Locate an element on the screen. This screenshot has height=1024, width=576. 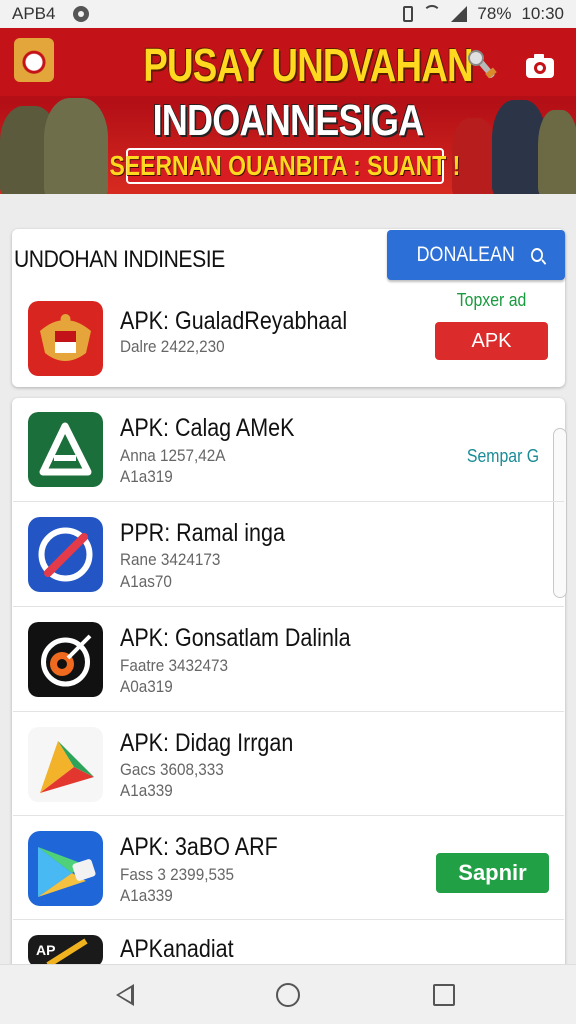
install-button-label: Sapnir is located at coordinates (492, 872).